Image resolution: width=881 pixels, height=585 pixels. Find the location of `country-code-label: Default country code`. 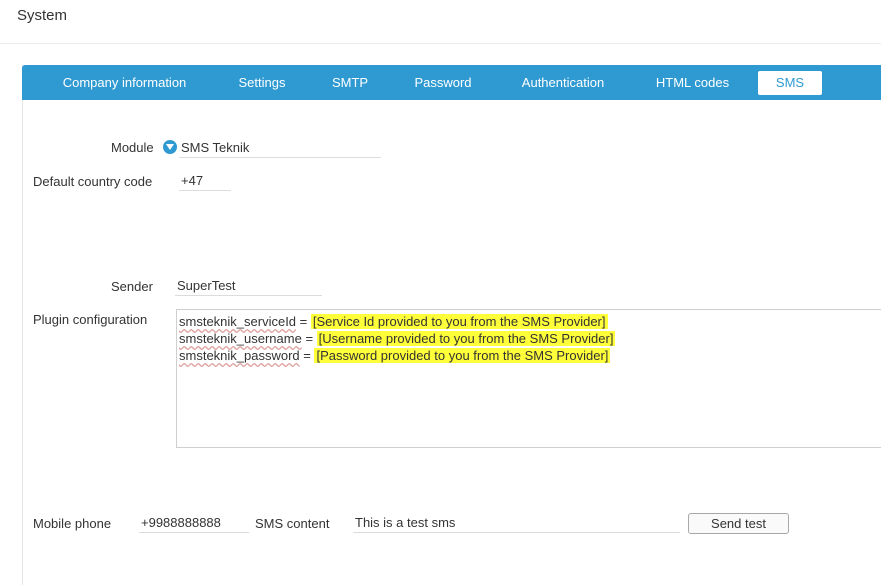

country-code-label: Default country code is located at coordinates (93, 181).